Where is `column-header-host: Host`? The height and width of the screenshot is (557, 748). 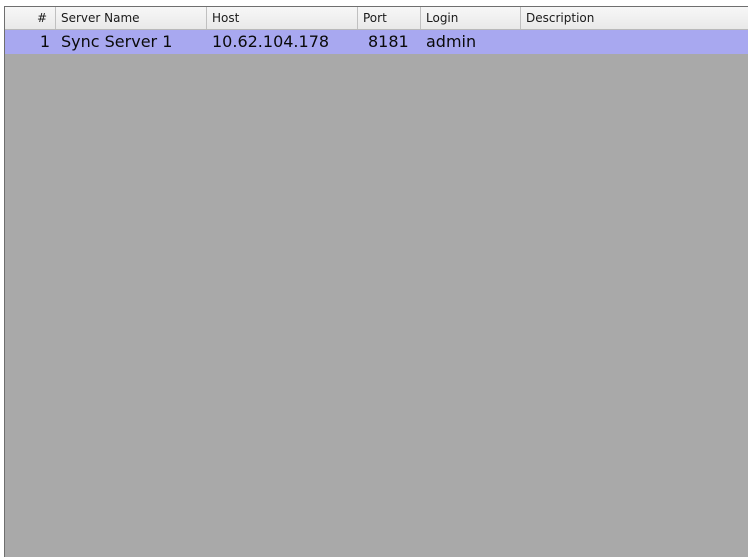
column-header-host: Host is located at coordinates (282, 18).